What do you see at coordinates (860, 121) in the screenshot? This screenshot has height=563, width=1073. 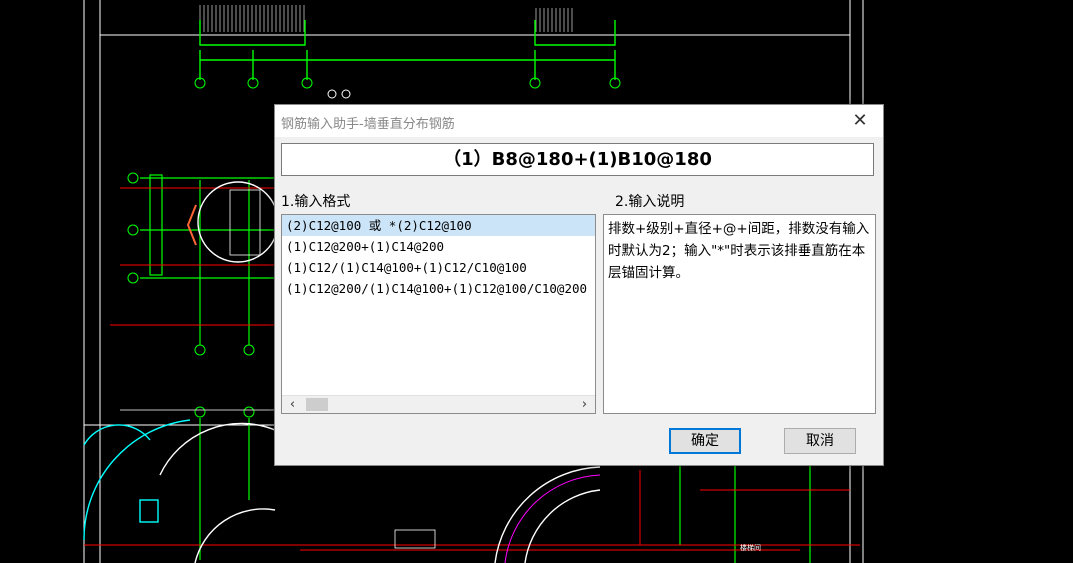 I see `close-icon: ✕` at bounding box center [860, 121].